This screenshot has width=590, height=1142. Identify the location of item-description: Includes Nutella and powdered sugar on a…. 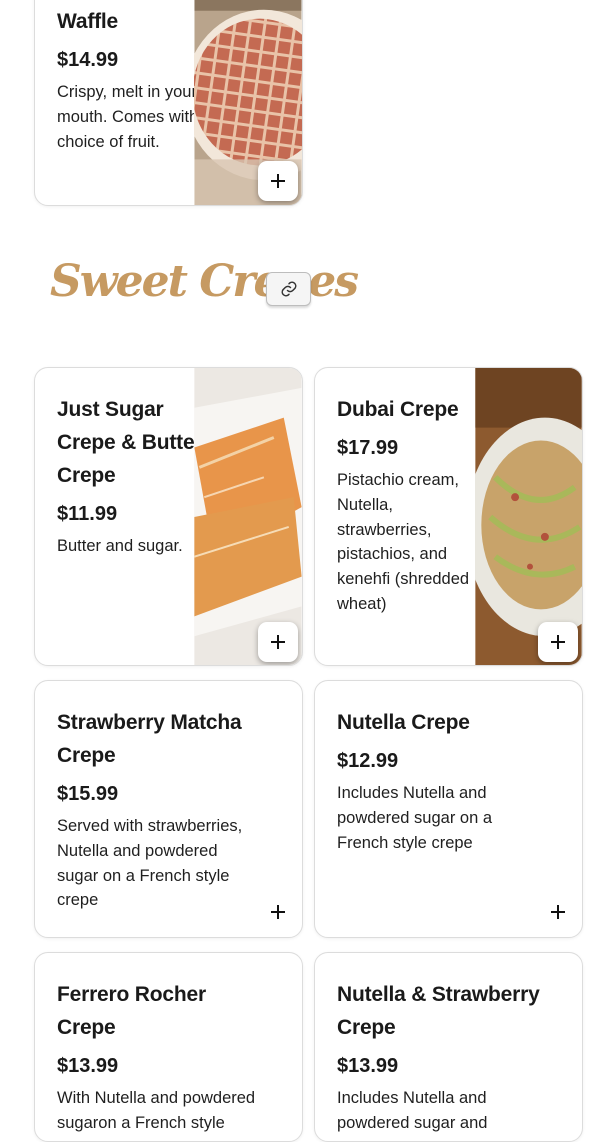
(415, 818).